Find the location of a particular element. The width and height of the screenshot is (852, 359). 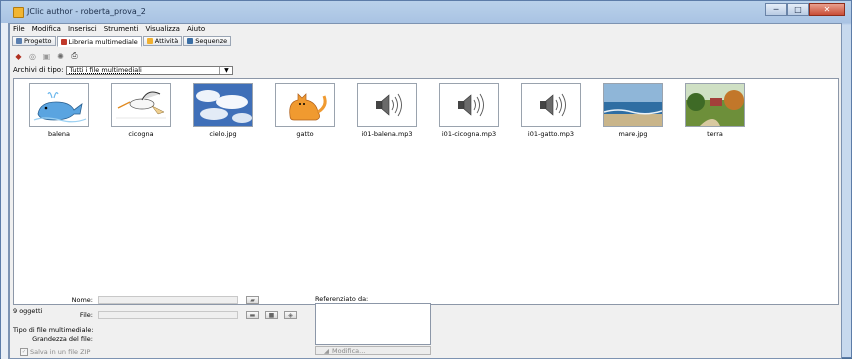

sky-thumbnail is located at coordinates (223, 105).